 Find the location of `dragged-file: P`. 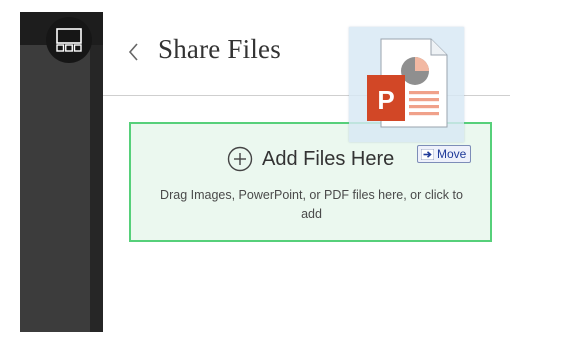

dragged-file: P is located at coordinates (406, 84).